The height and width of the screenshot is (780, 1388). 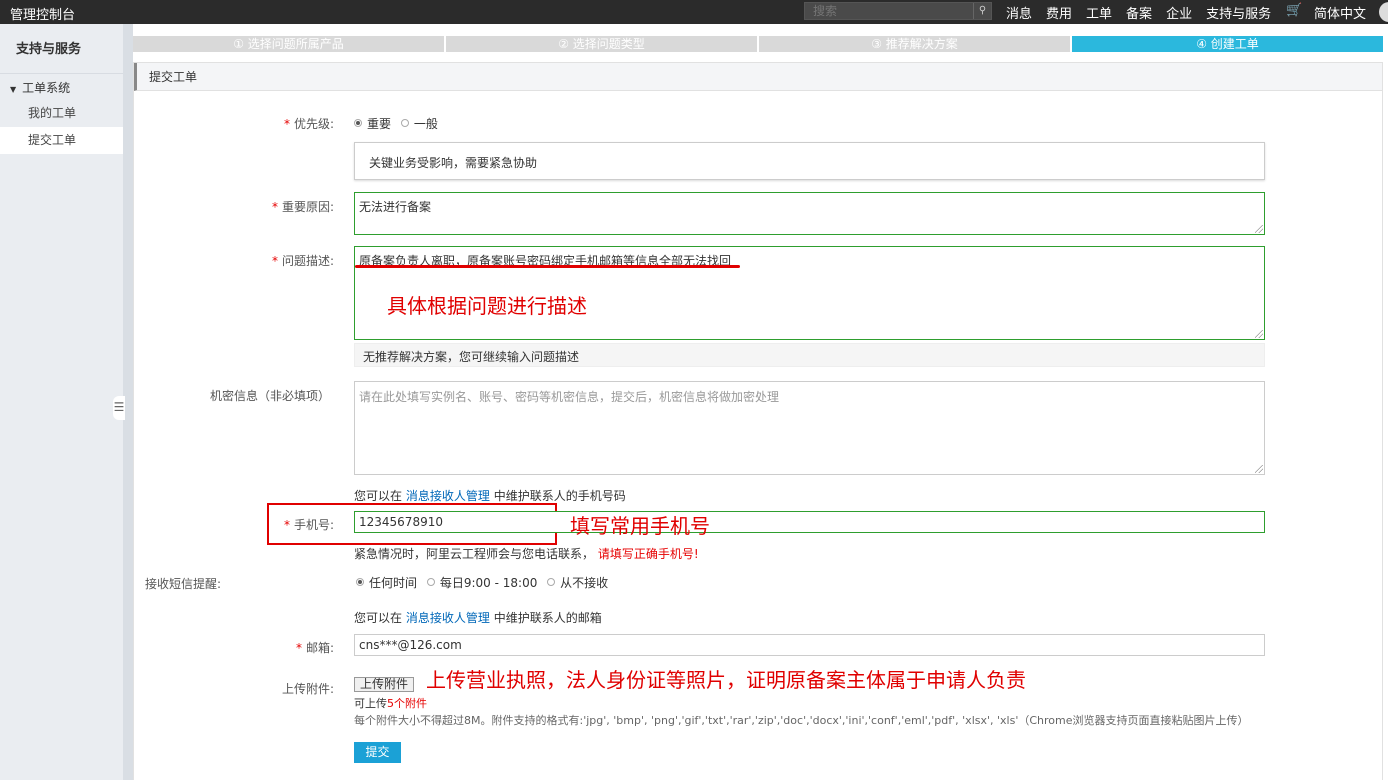 I want to click on phone-post-note: 紧急情况时，阿里云工程师会与您电话联系， 请填写正确手机号!, so click(x=526, y=554).